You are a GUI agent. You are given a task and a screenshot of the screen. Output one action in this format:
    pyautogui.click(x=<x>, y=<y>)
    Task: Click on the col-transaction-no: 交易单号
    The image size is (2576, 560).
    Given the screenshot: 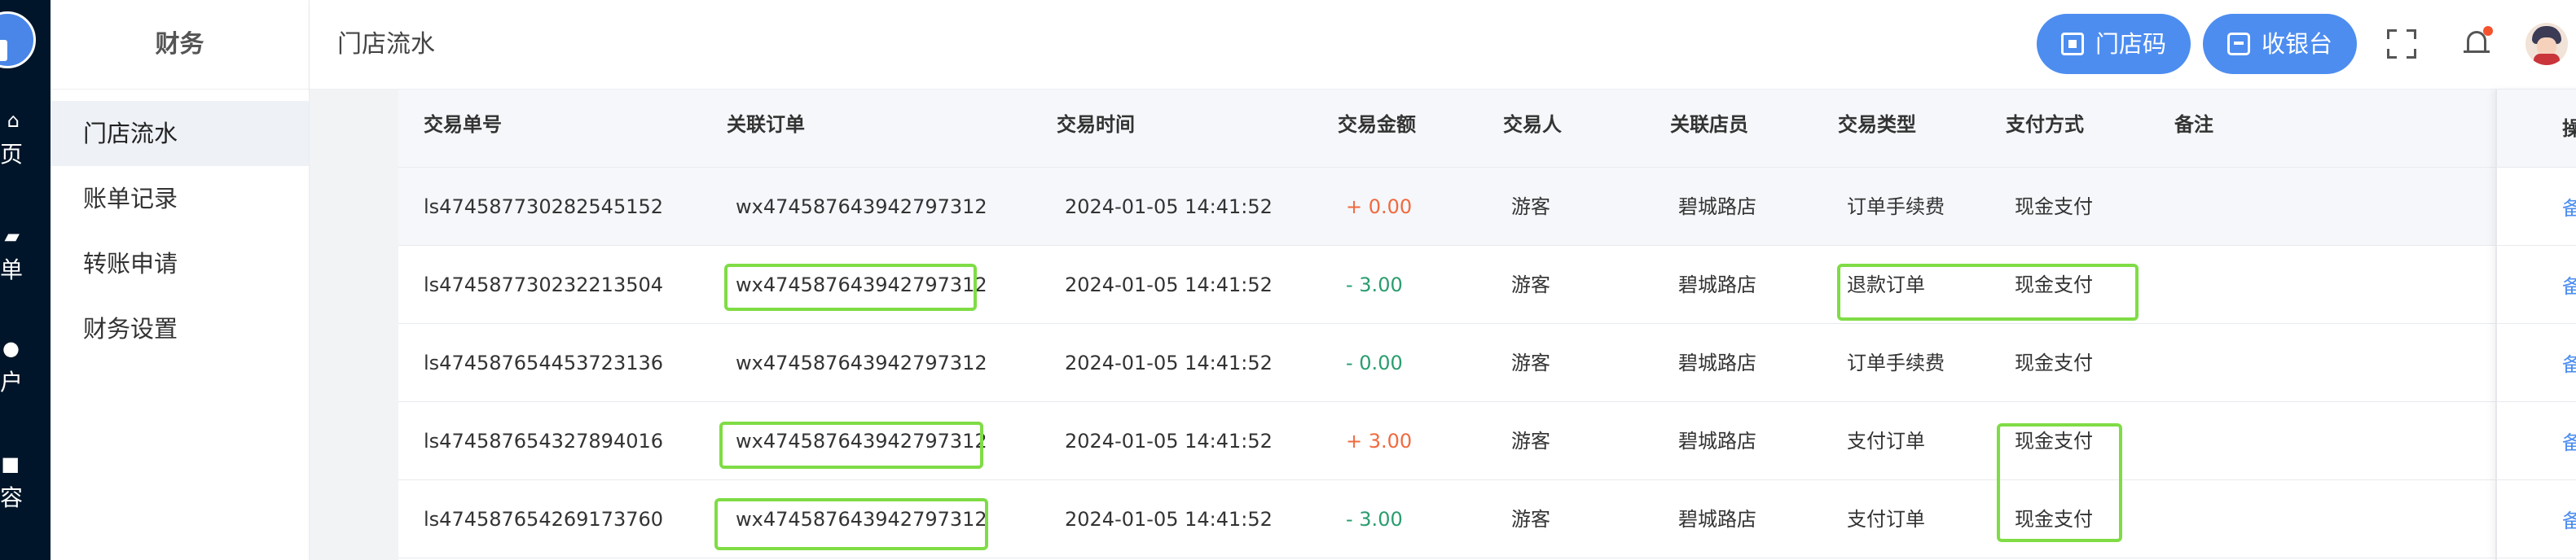 What is the action you would take?
    pyautogui.click(x=463, y=124)
    